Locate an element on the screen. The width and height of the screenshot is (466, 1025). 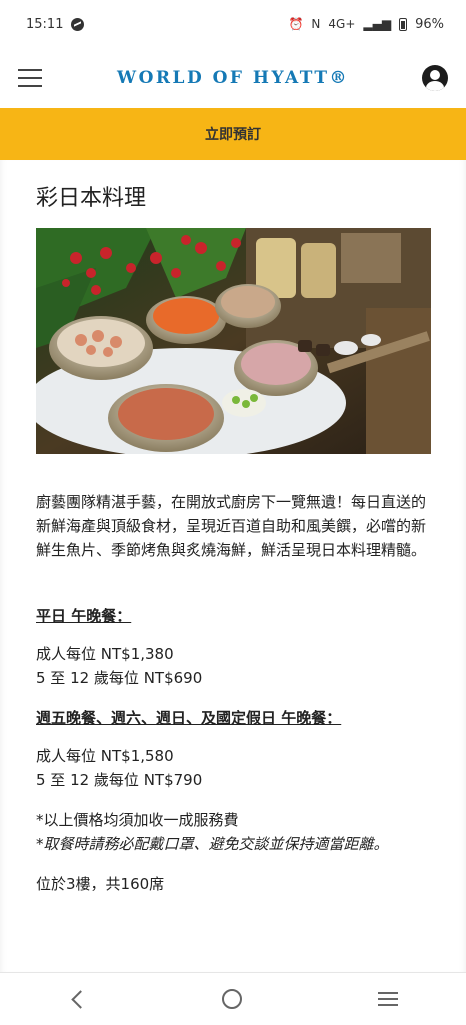
book-now-label: 立即預訂 is located at coordinates (233, 135).